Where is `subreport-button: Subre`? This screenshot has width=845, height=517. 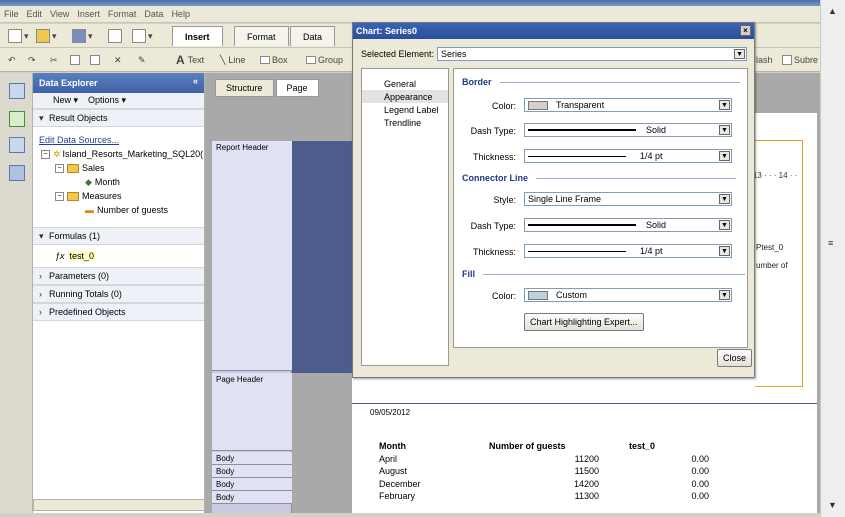 subreport-button: Subre is located at coordinates (800, 60).